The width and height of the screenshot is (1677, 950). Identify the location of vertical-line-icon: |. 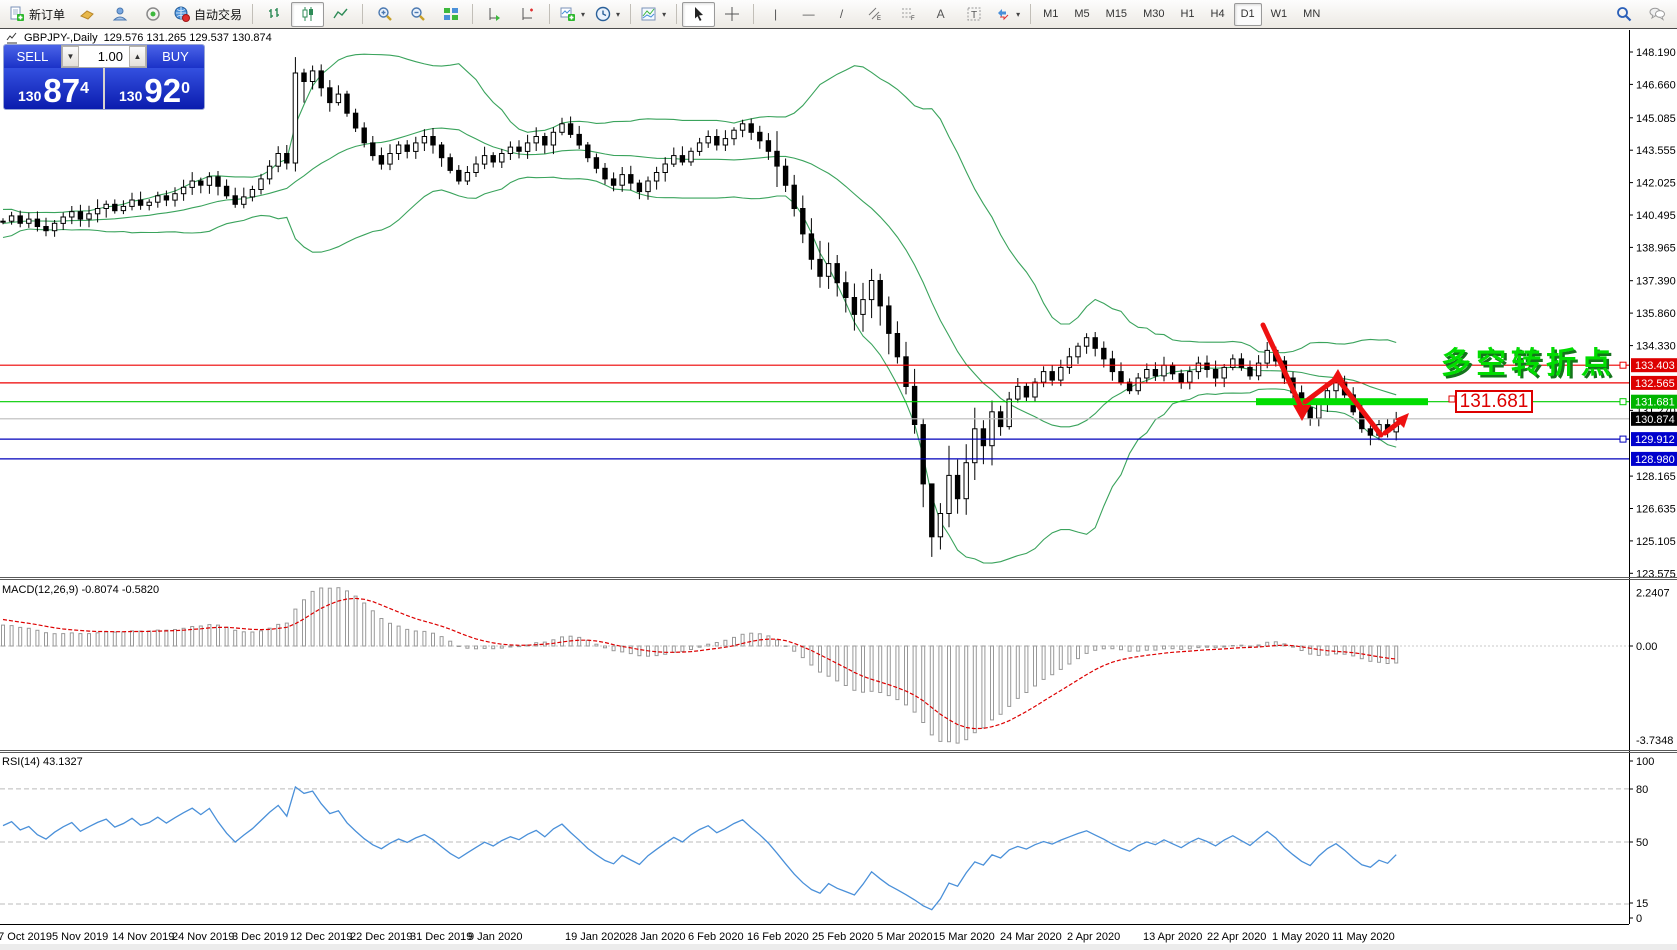
(776, 14).